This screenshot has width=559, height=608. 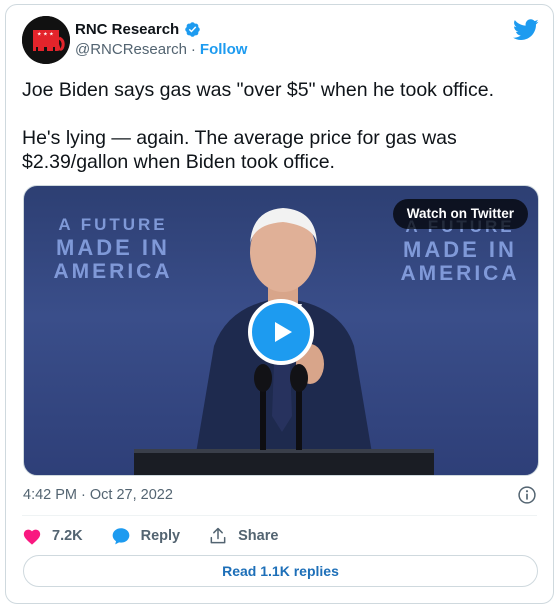 What do you see at coordinates (218, 535) in the screenshot?
I see `share-icon` at bounding box center [218, 535].